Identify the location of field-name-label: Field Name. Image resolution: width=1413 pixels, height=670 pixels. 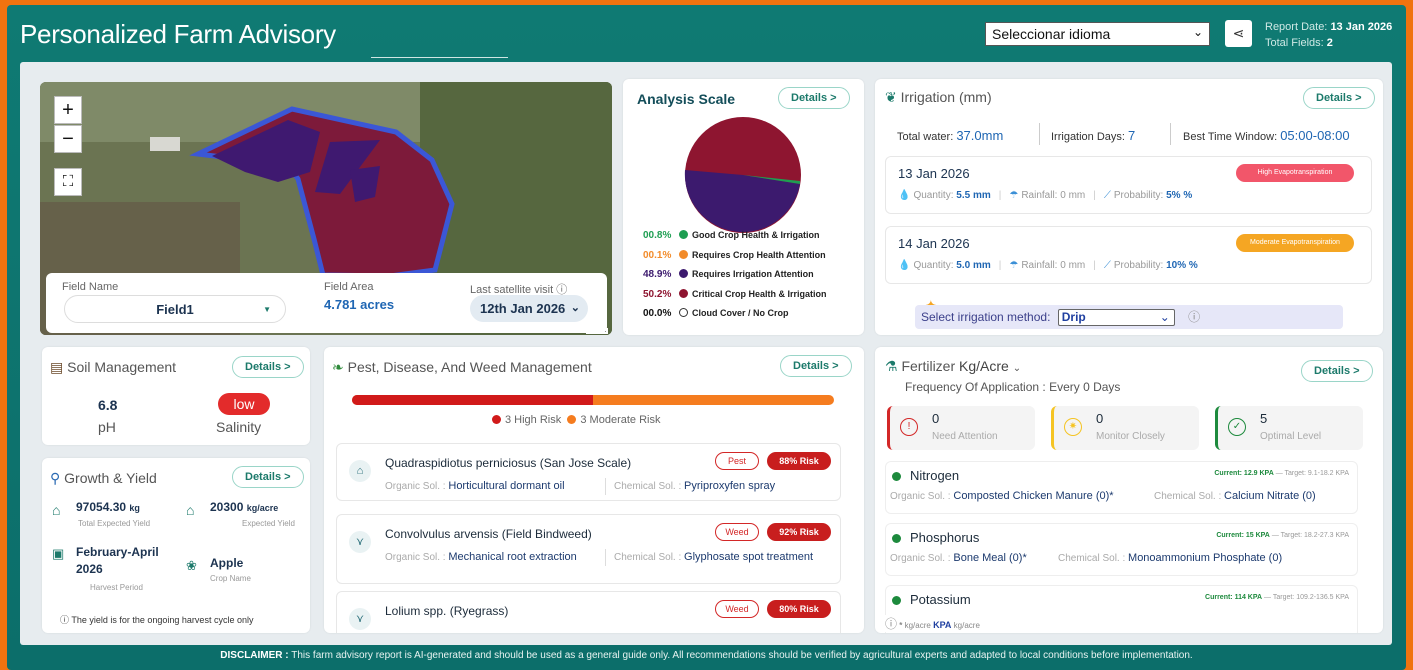
(90, 287).